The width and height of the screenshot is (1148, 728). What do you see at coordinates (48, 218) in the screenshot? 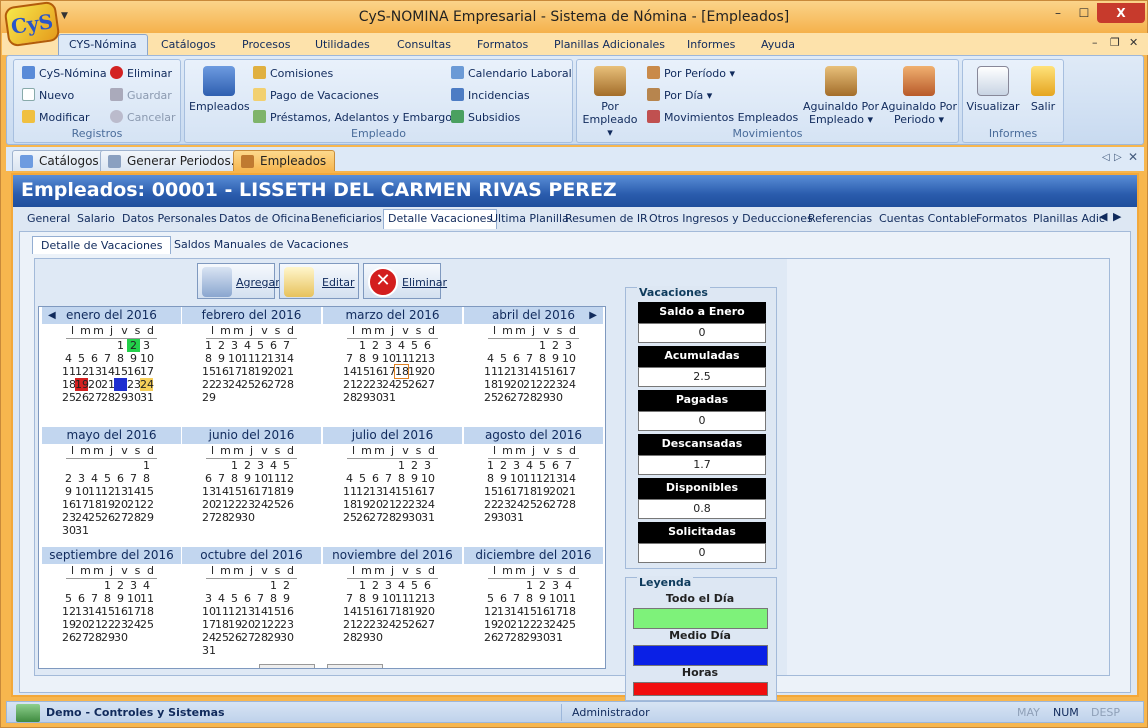
I see `tab-general: General` at bounding box center [48, 218].